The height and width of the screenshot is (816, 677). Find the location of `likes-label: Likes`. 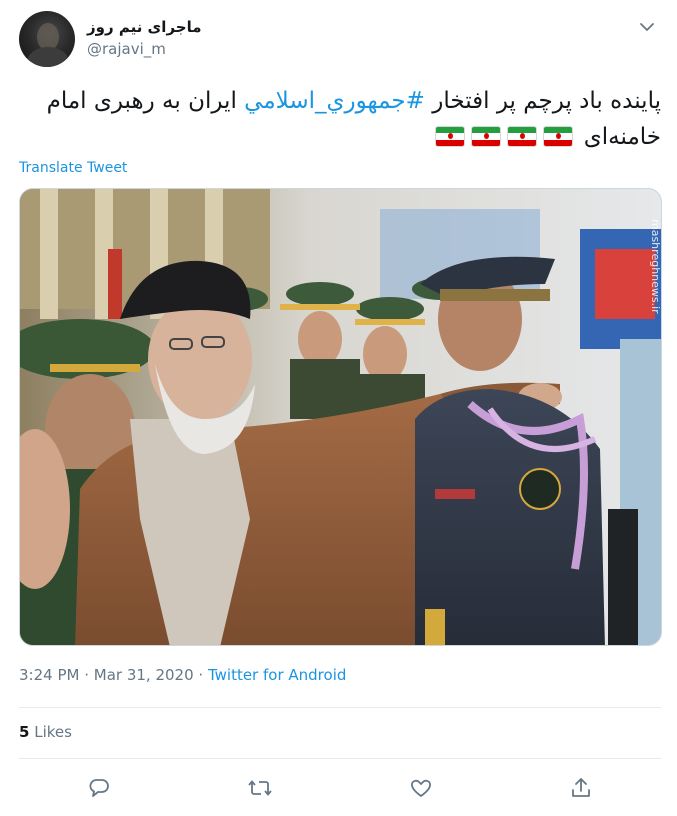

likes-label: Likes is located at coordinates (53, 732).